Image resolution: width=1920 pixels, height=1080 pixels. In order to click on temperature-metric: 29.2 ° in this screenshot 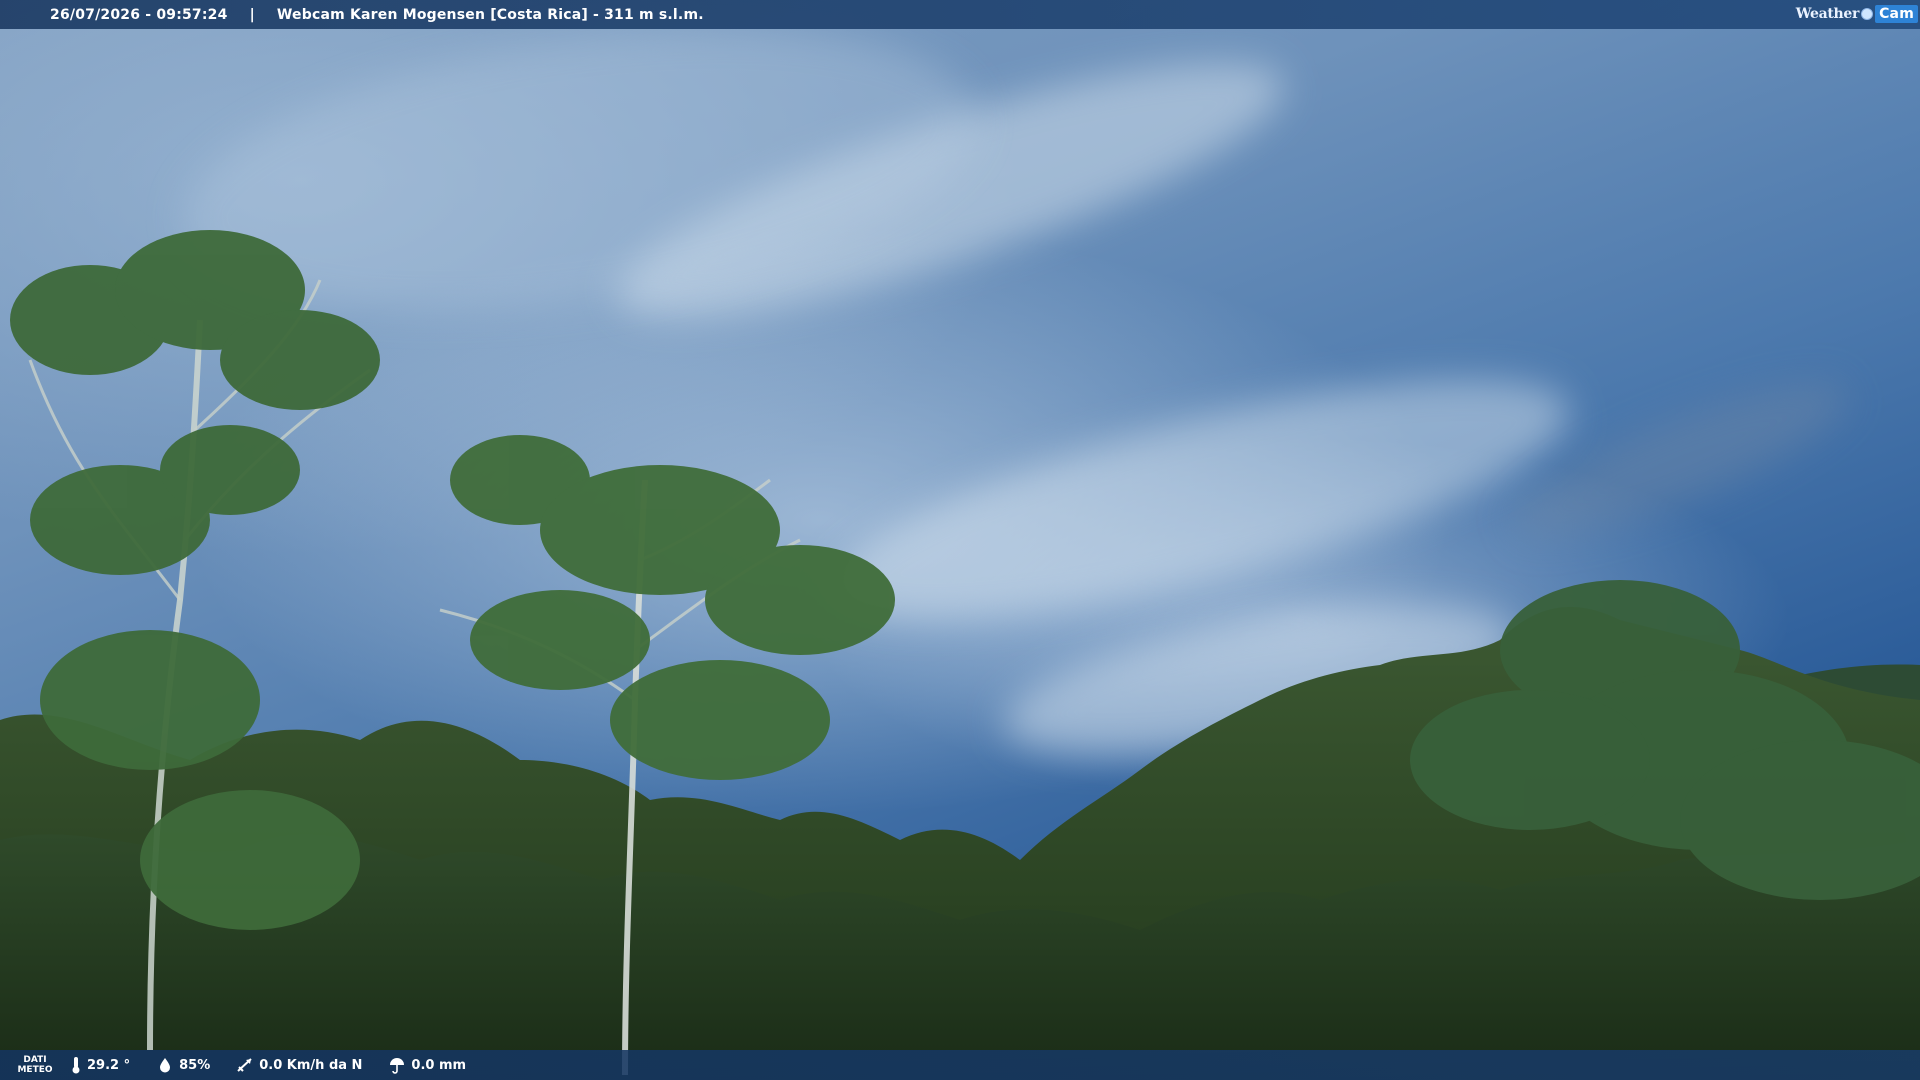, I will do `click(100, 1065)`.